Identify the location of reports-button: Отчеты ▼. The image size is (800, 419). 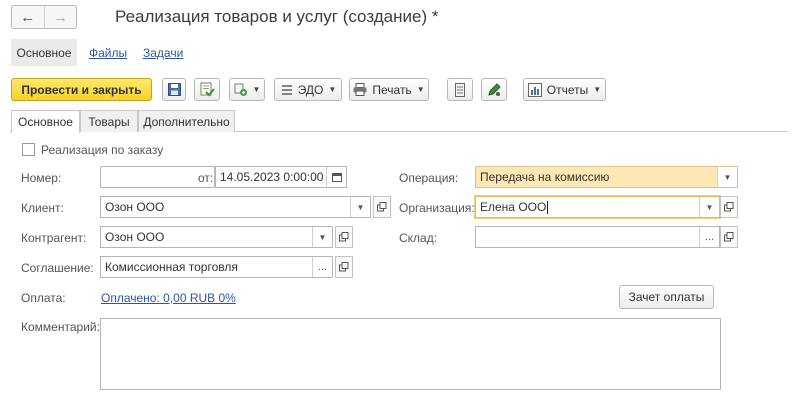
(564, 89).